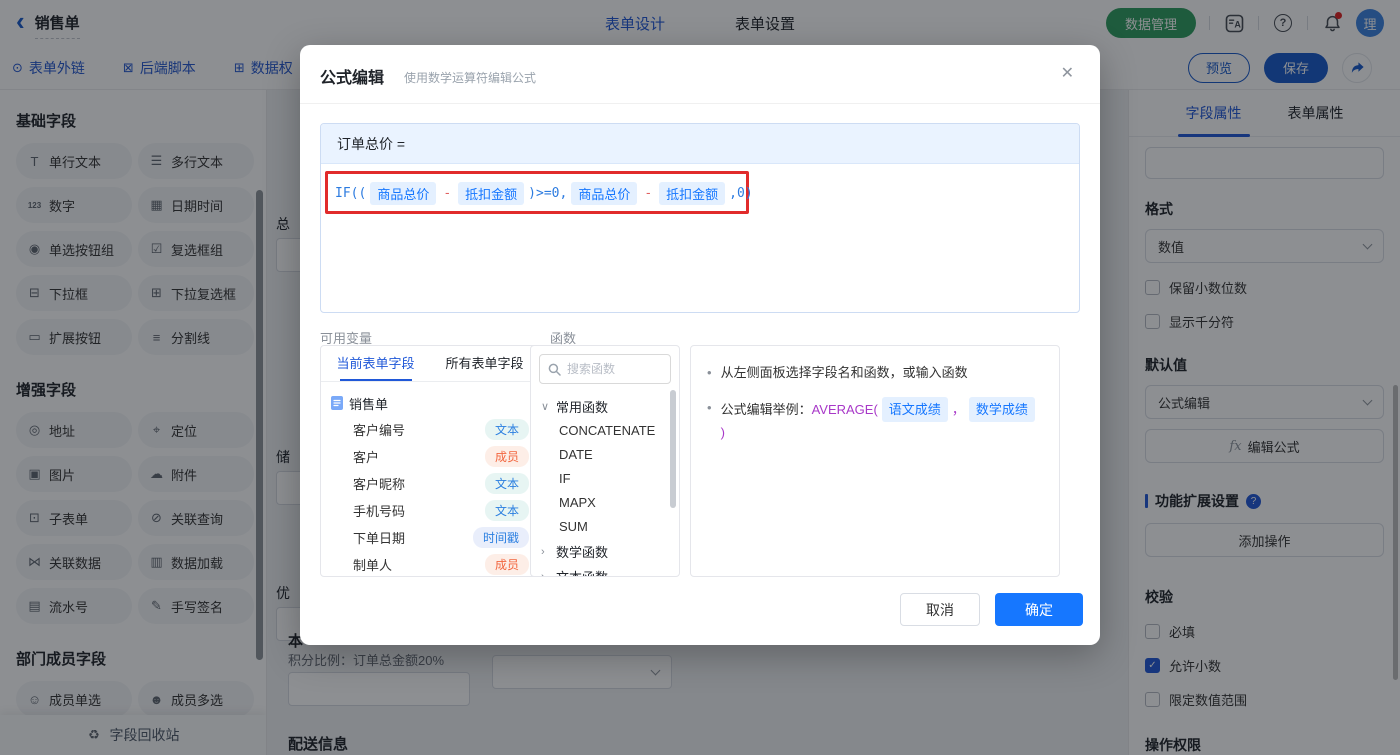 Image resolution: width=1400 pixels, height=755 pixels. Describe the element at coordinates (351, 193) in the screenshot. I see `formula-token: IF((` at that location.